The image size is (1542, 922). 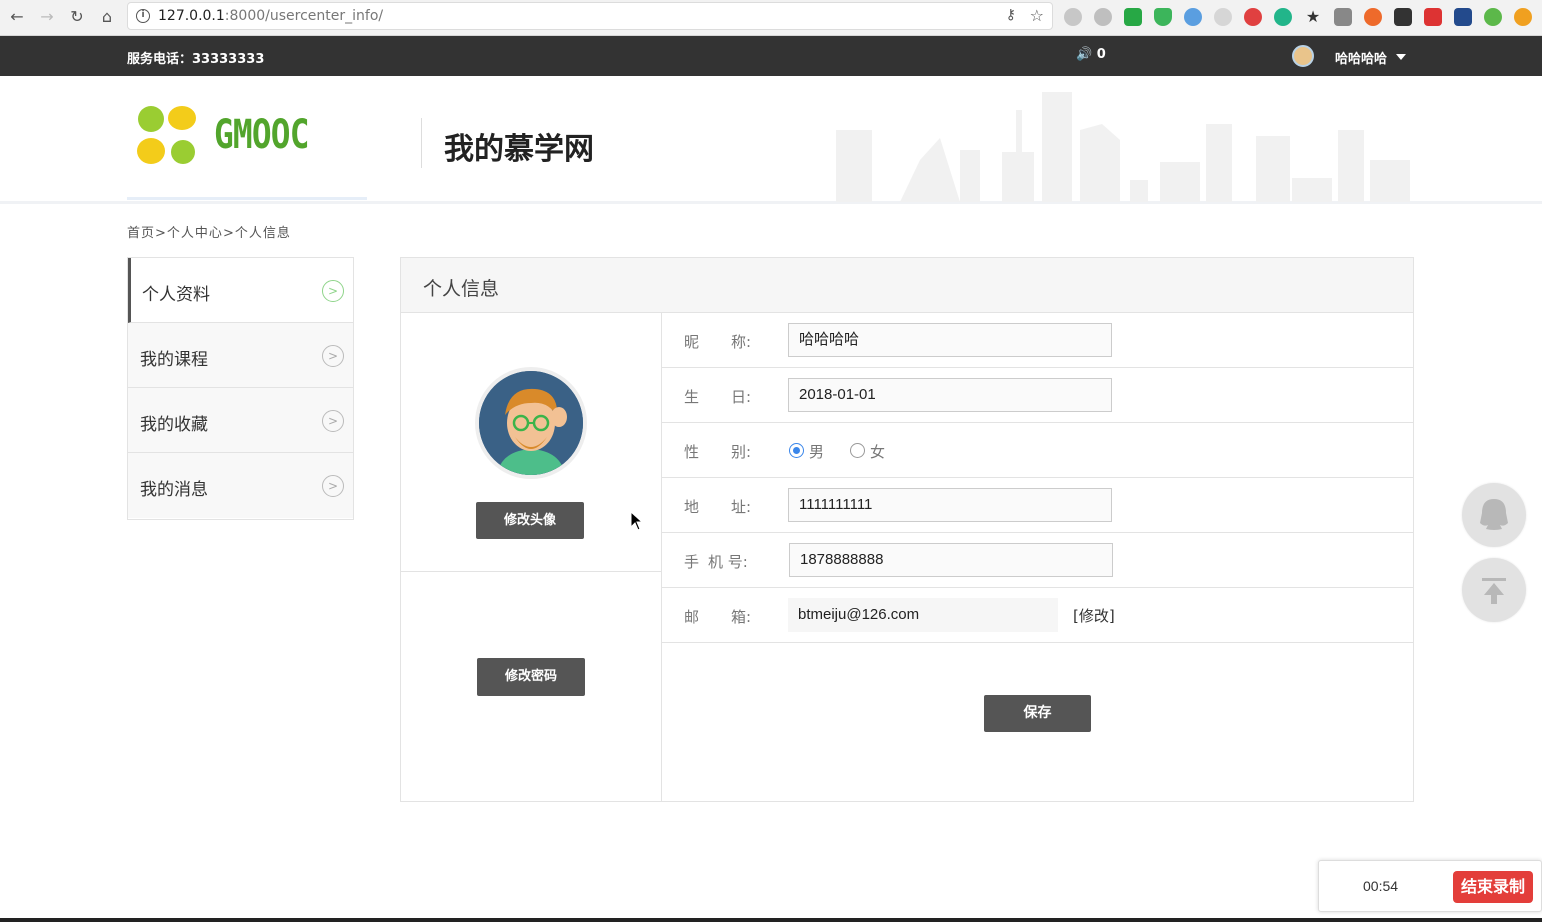 I want to click on service-phone: 服务电话：33333333, so click(x=196, y=59).